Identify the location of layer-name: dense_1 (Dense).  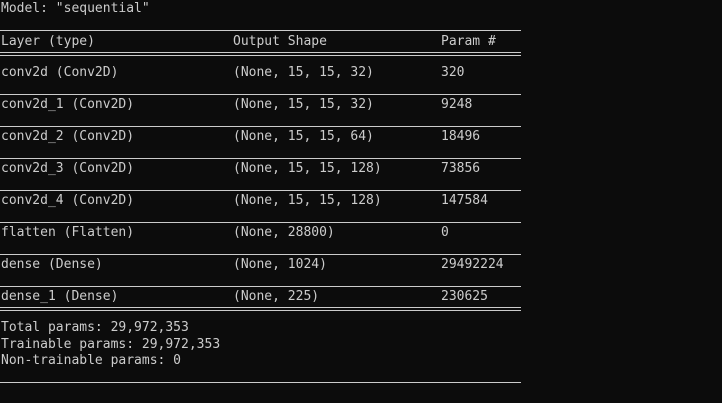
(60, 296).